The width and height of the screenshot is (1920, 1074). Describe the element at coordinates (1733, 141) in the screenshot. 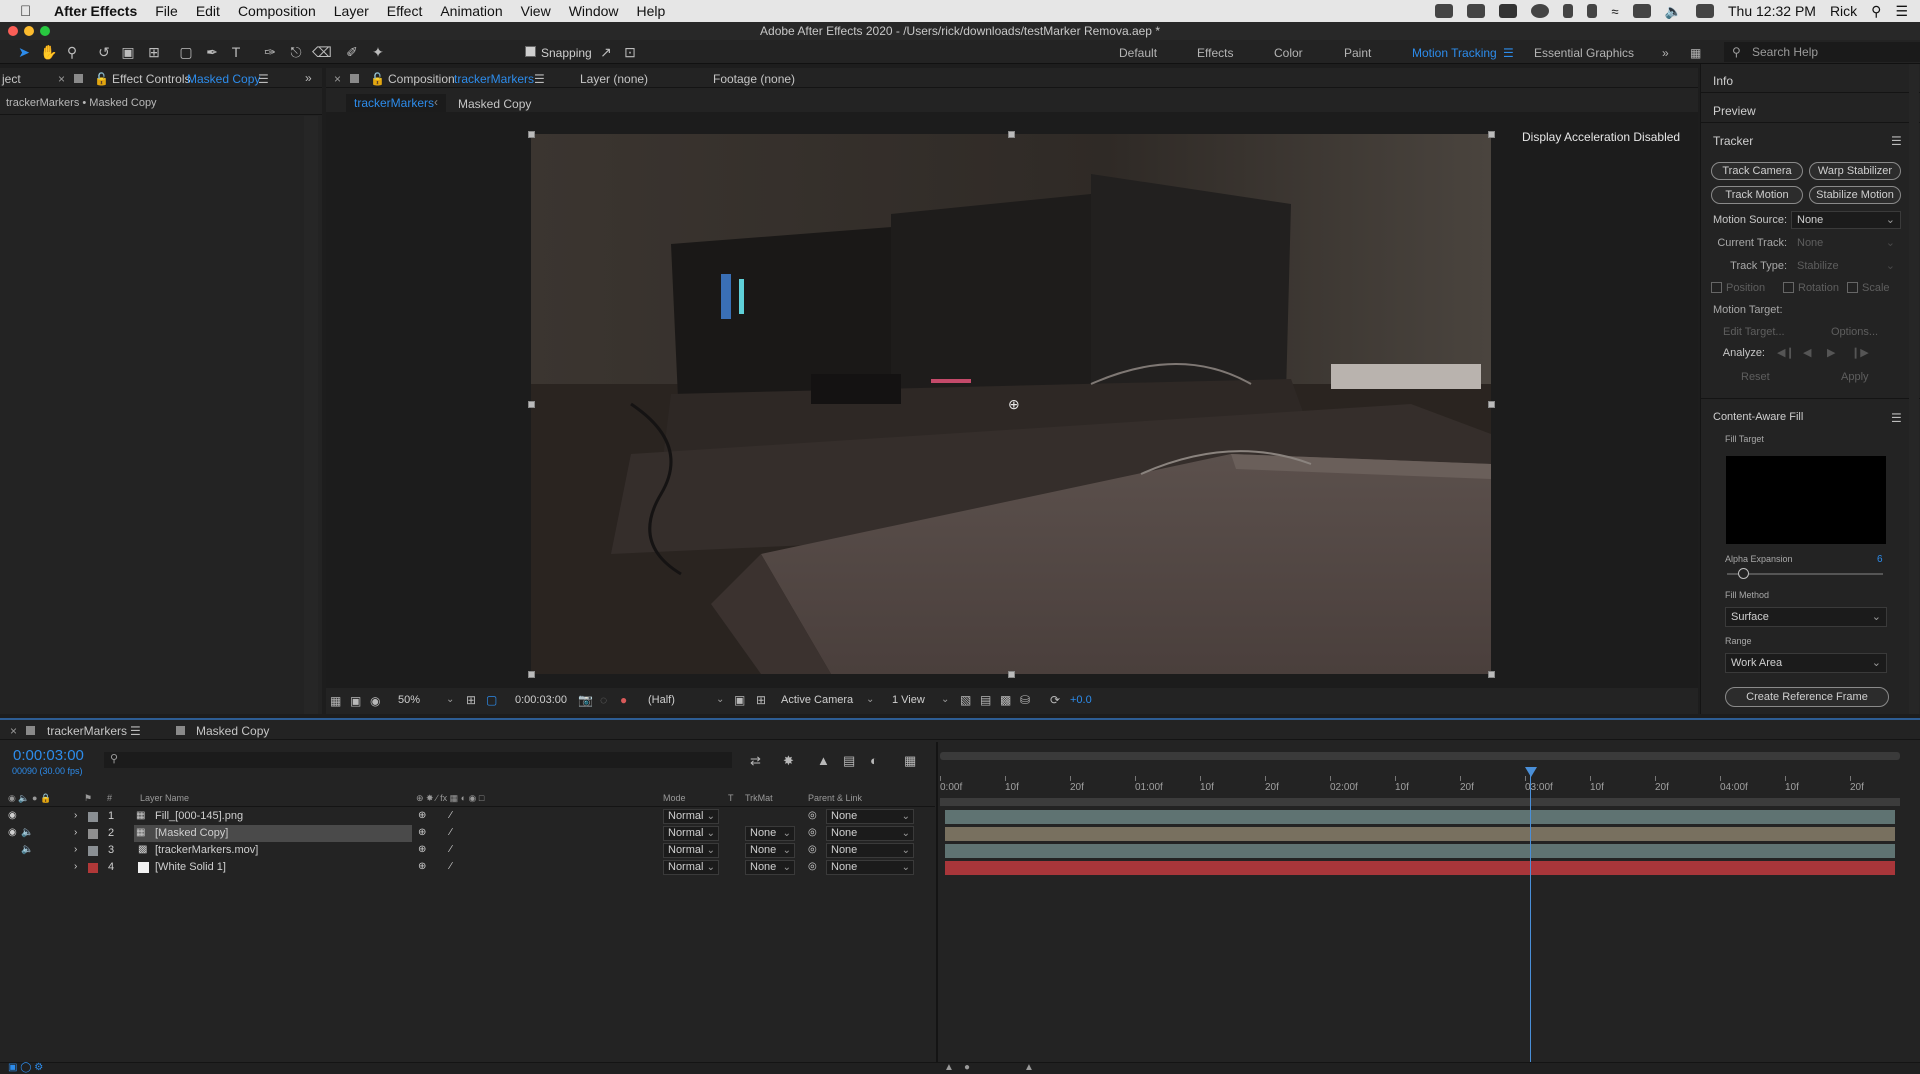

I see `tracker-panel-header: Tracker` at that location.